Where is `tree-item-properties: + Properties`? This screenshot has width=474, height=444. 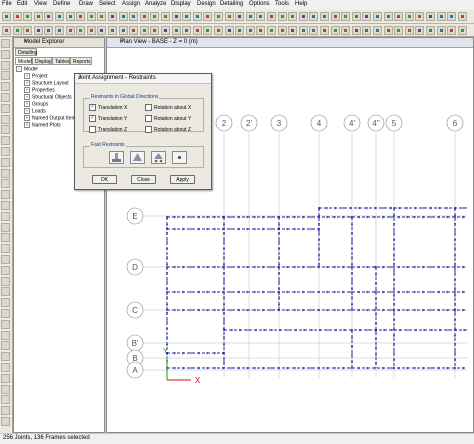
tree-item-properties: + Properties is located at coordinates (39, 90).